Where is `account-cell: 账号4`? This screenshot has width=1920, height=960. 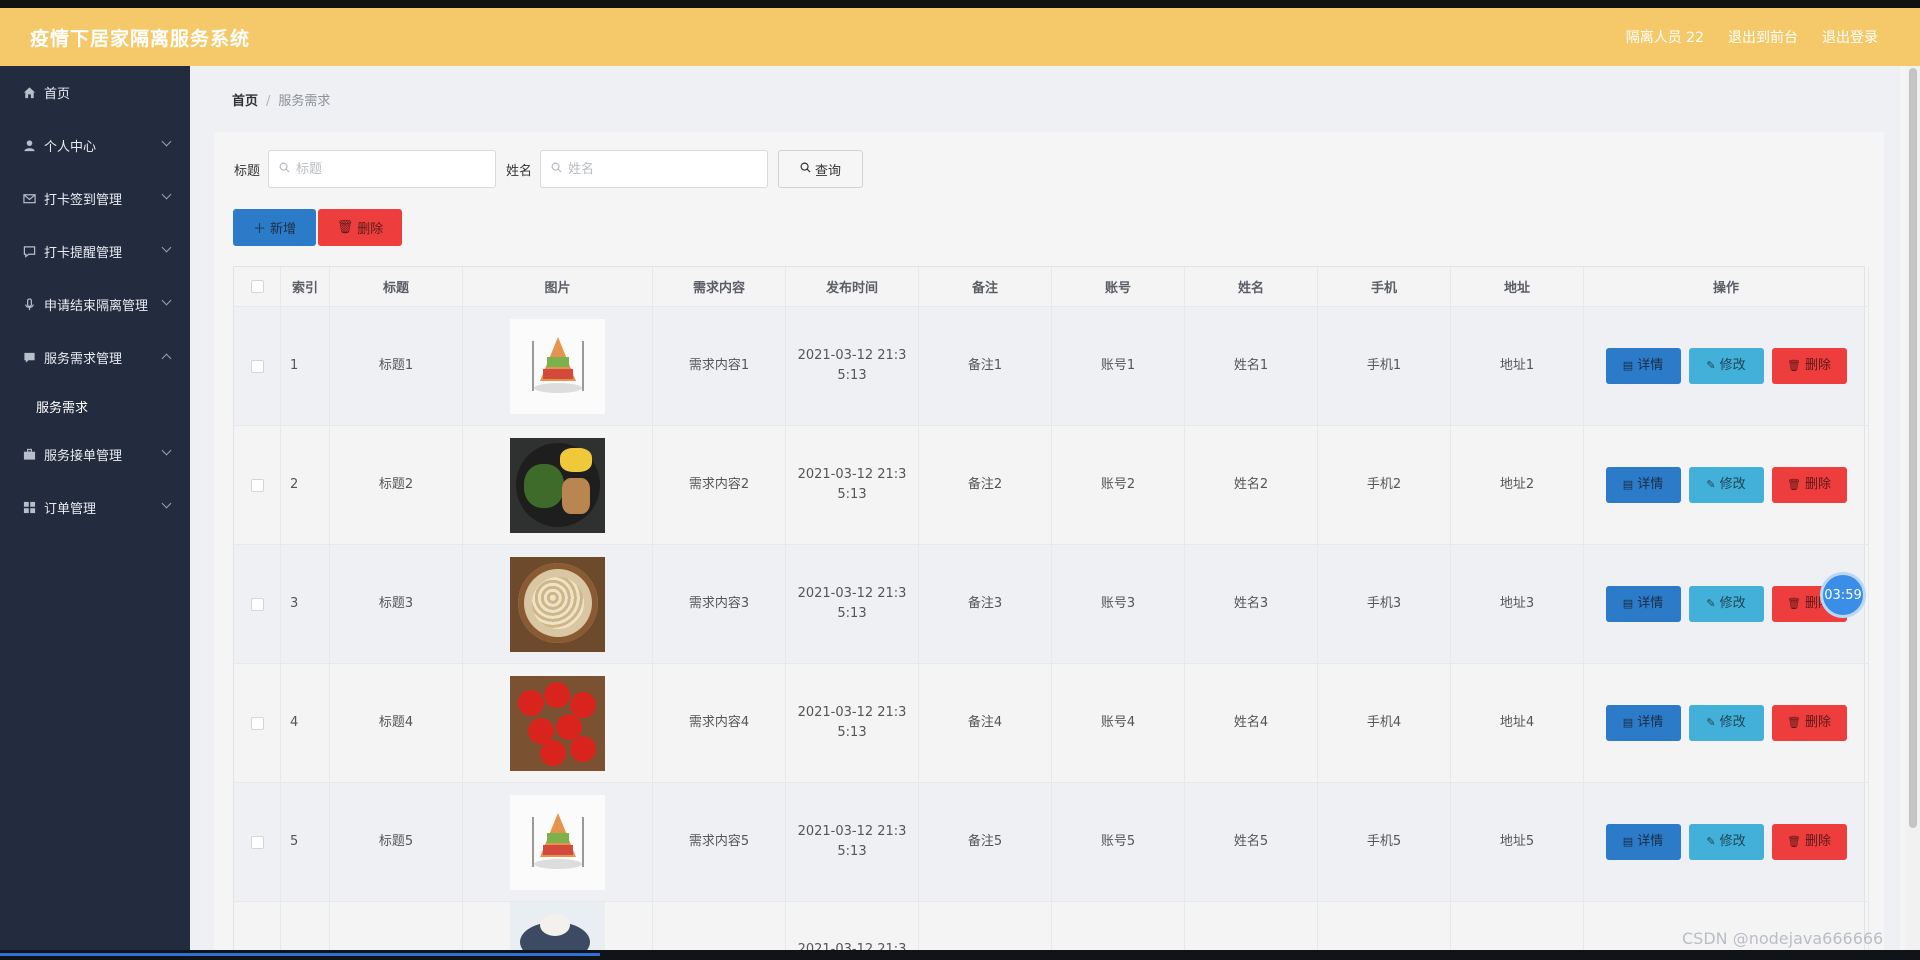
account-cell: 账号4 is located at coordinates (1118, 723).